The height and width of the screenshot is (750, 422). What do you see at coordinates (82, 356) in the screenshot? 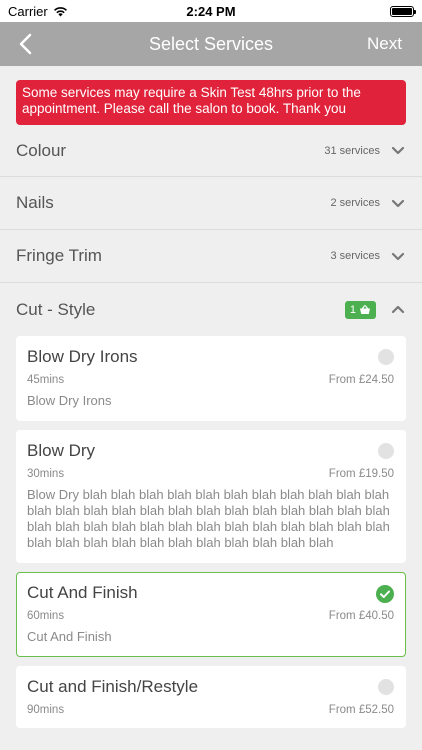
I see `service-name: Blow Dry Irons` at bounding box center [82, 356].